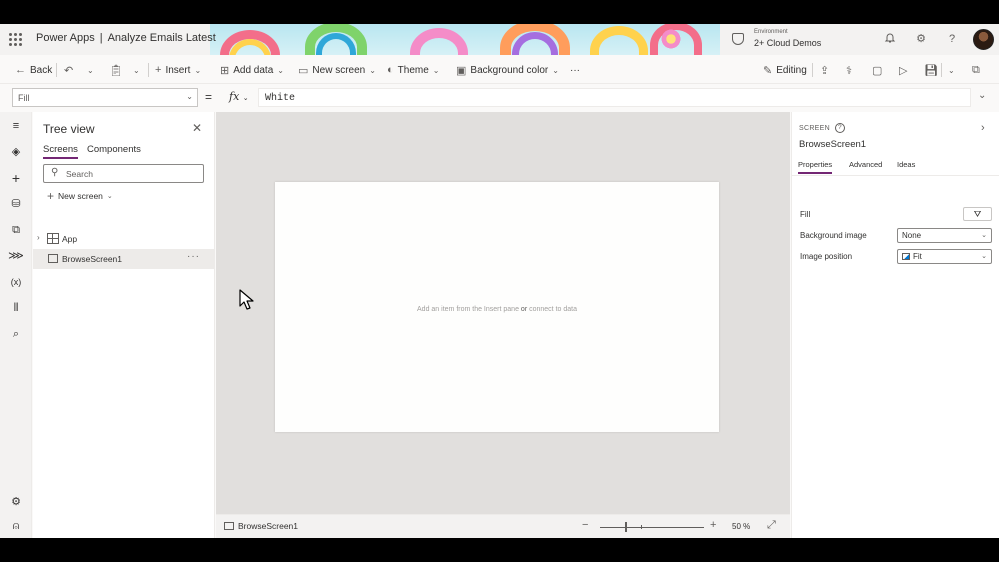 The image size is (999, 562). I want to click on back-button: ← Back, so click(33, 70).